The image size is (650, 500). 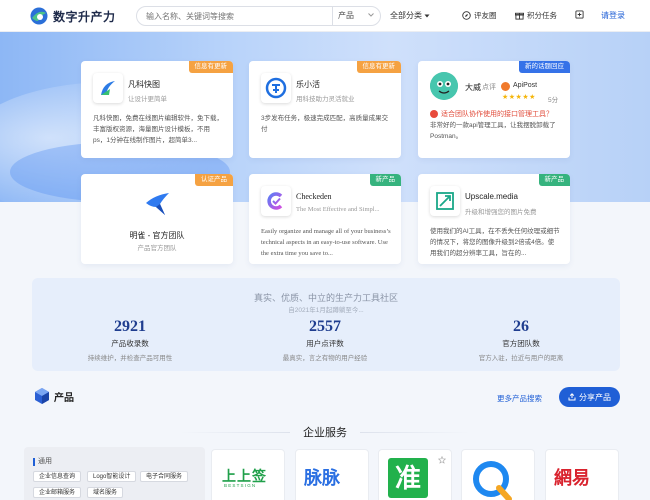 What do you see at coordinates (325, 124) in the screenshot?
I see `card-product-description: 3步发布任务，极速完成匹配，高质量成果交付` at bounding box center [325, 124].